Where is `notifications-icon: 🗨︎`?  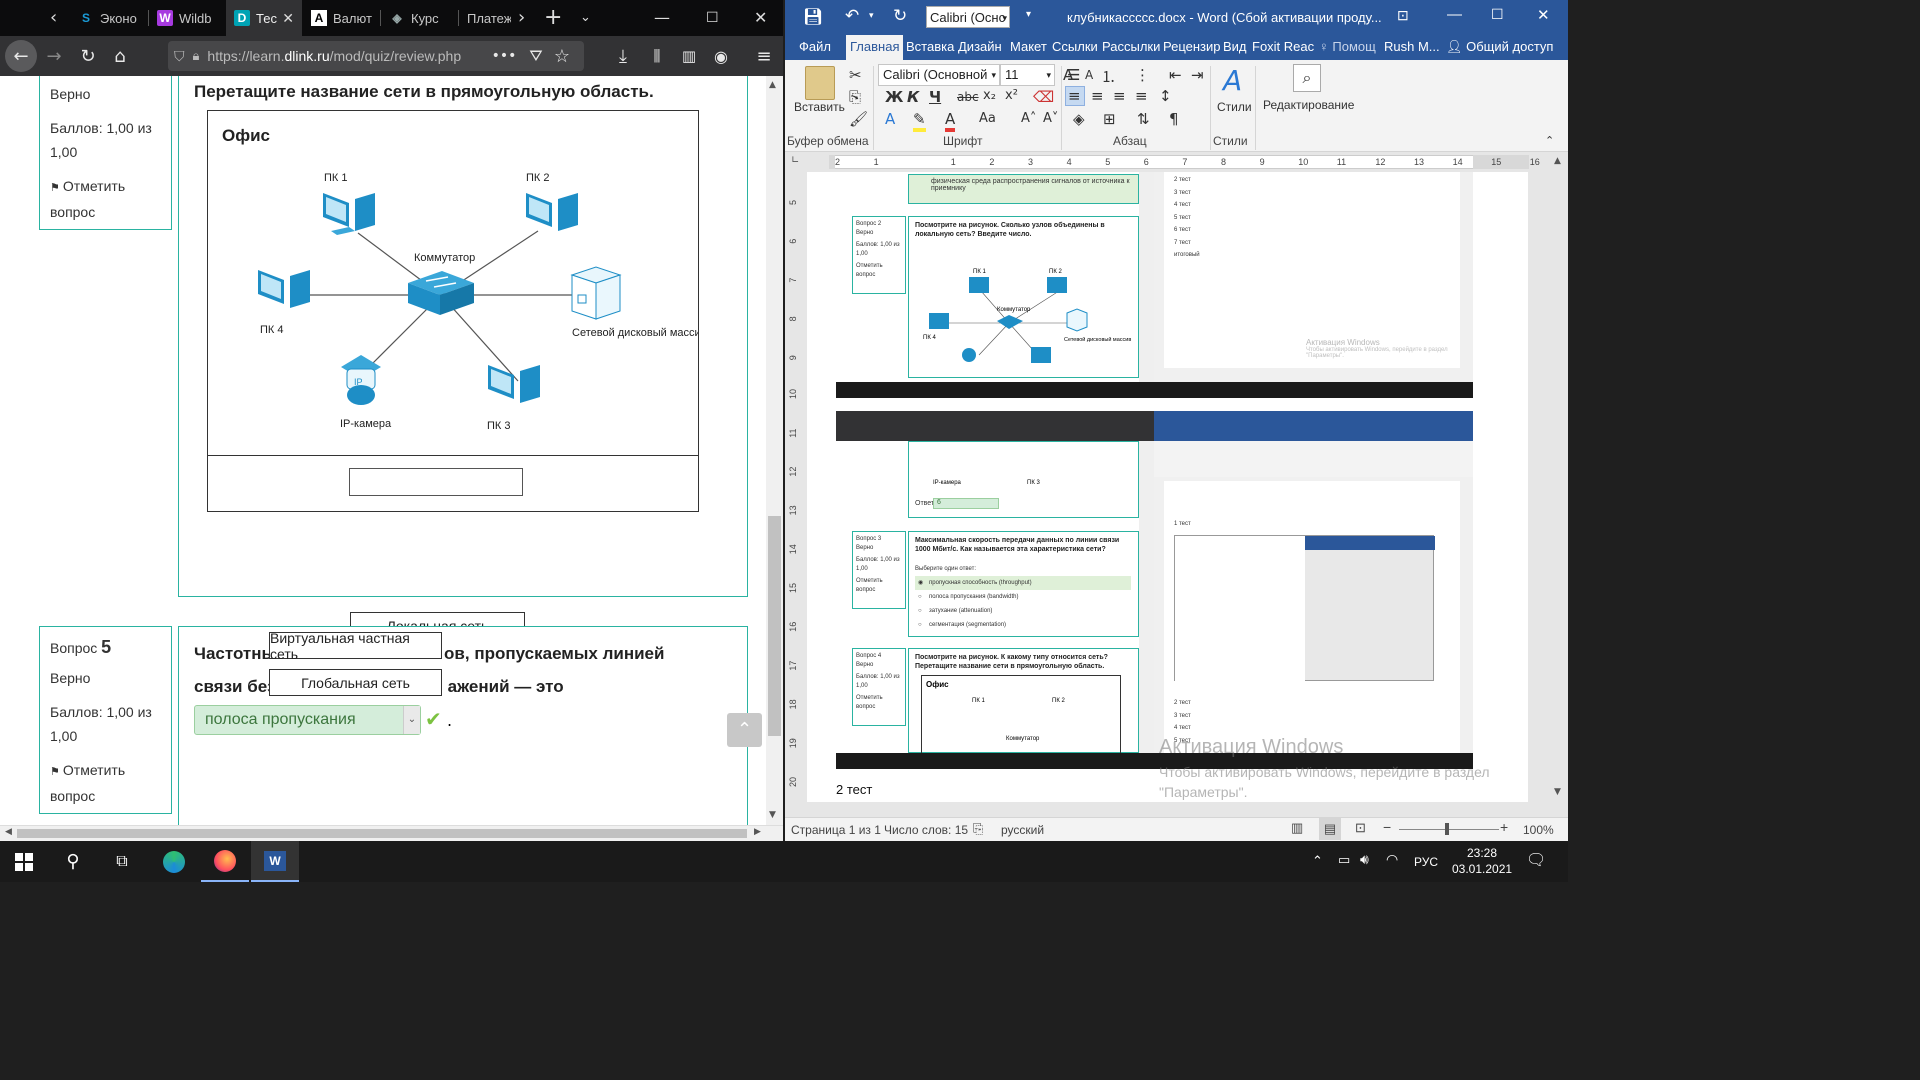
notifications-icon: 🗨︎ is located at coordinates (1536, 860).